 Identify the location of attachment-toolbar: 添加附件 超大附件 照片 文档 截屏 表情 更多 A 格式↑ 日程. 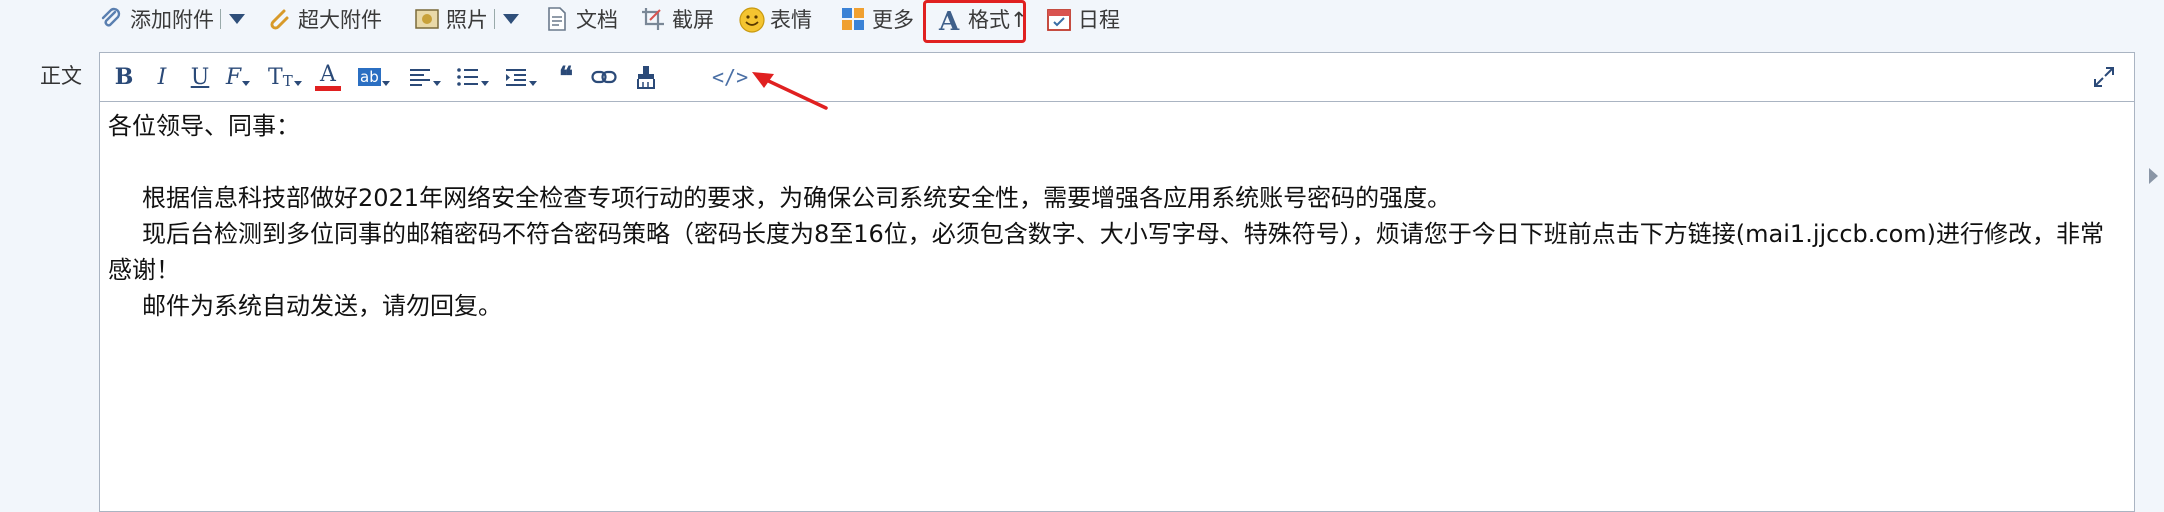
(1082, 18).